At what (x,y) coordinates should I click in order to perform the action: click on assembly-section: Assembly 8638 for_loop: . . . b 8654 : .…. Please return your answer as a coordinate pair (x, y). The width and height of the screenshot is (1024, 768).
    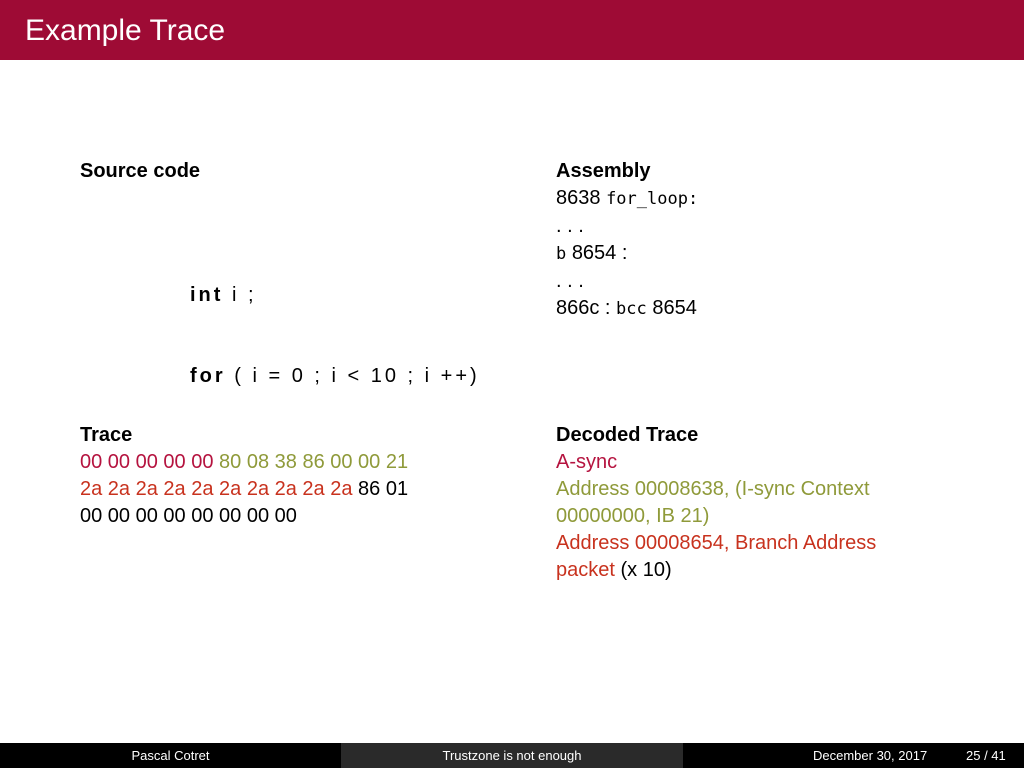
    Looking at the image, I should click on (627, 240).